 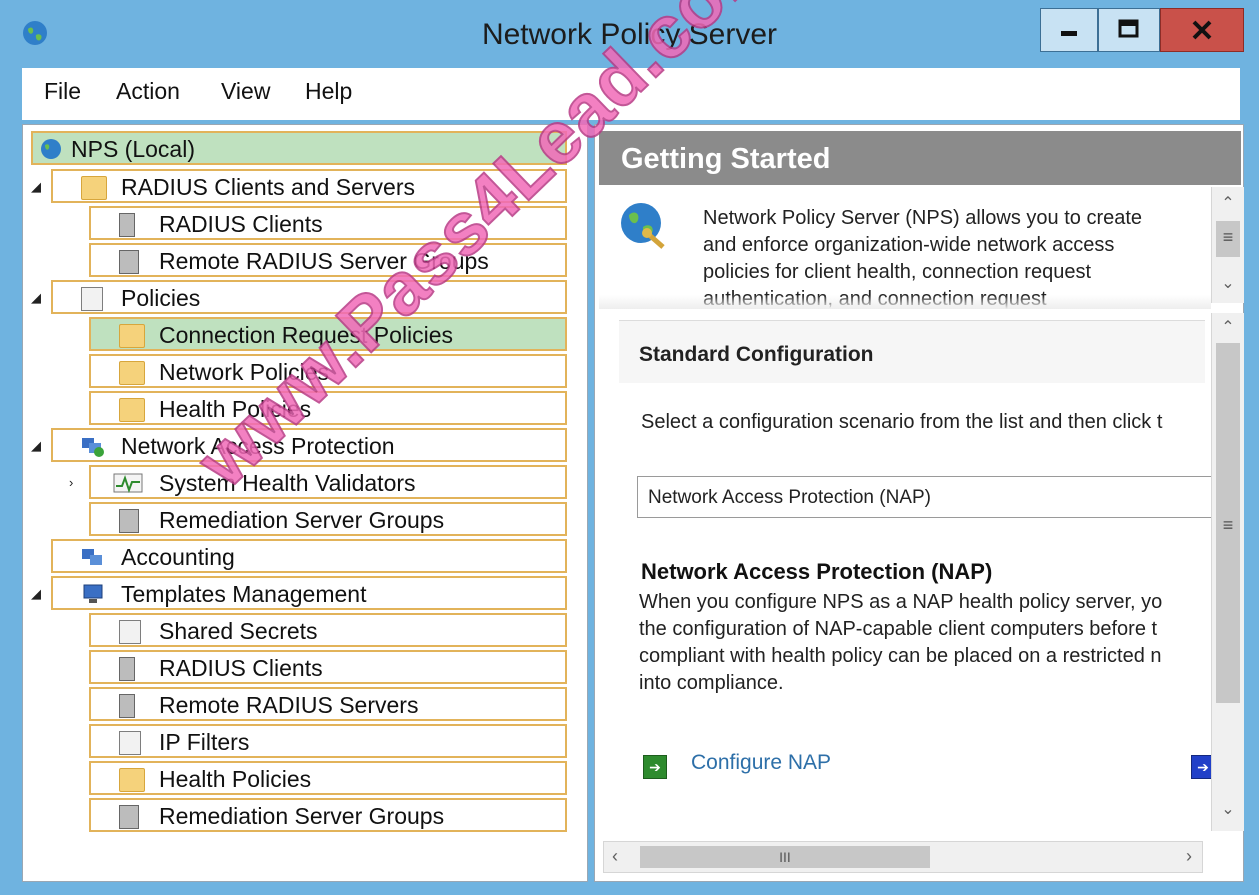 I want to click on tree-network-policies: Network Policies, so click(x=328, y=371).